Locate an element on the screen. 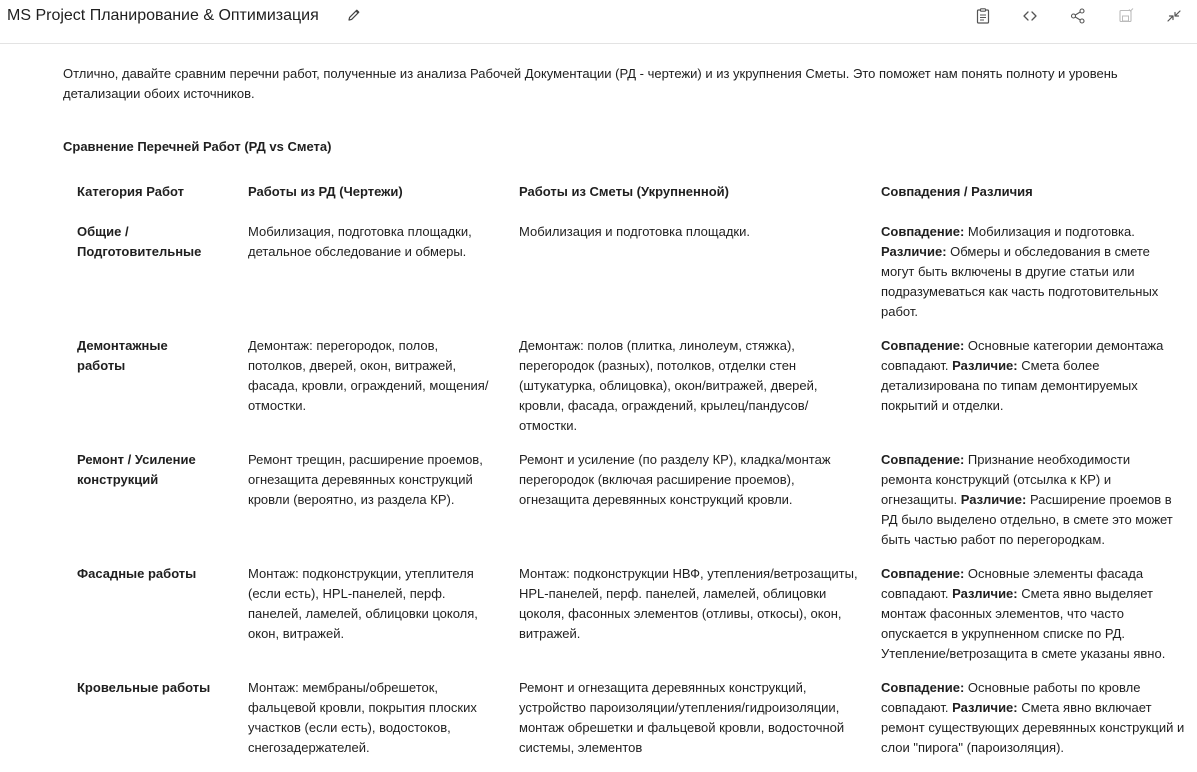 The height and width of the screenshot is (772, 1197). share-icon is located at coordinates (1078, 16).